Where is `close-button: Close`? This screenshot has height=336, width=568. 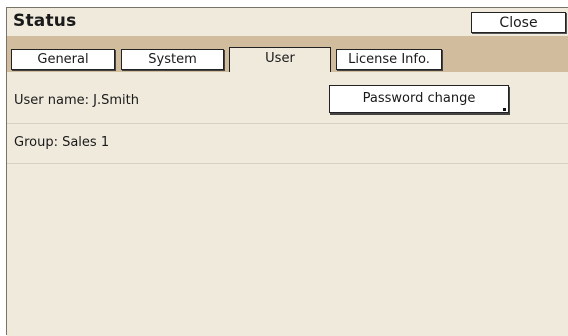
close-button: Close is located at coordinates (518, 22).